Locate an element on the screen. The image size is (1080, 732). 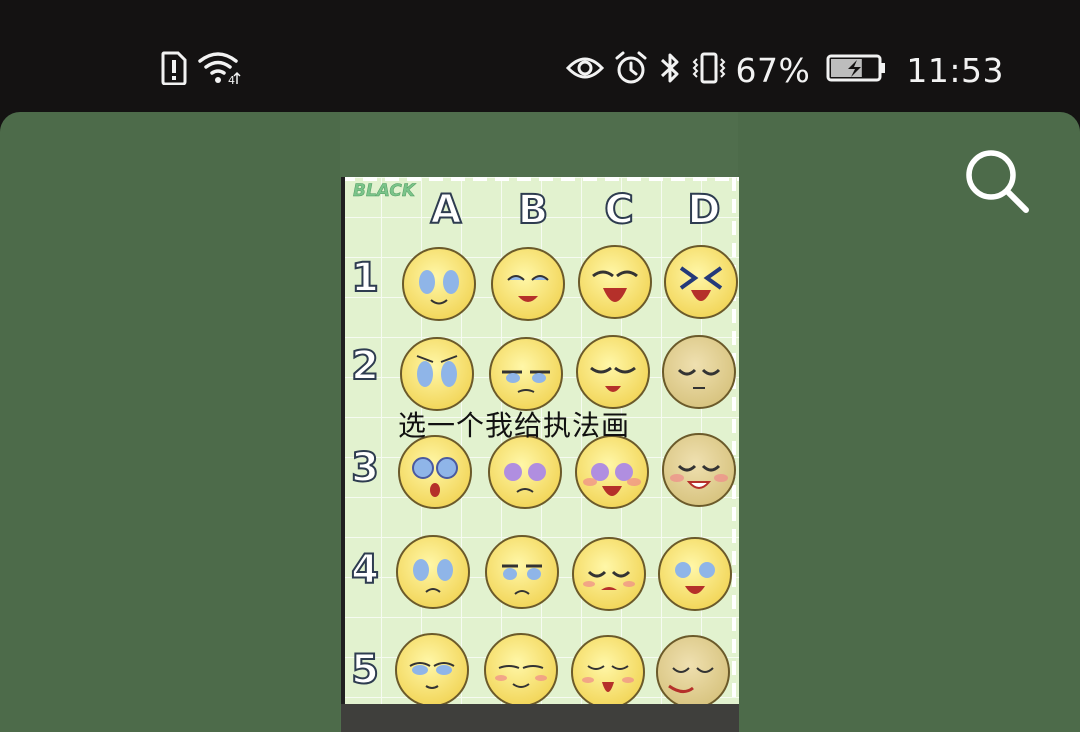
battery-percent: 67% is located at coordinates (773, 70).